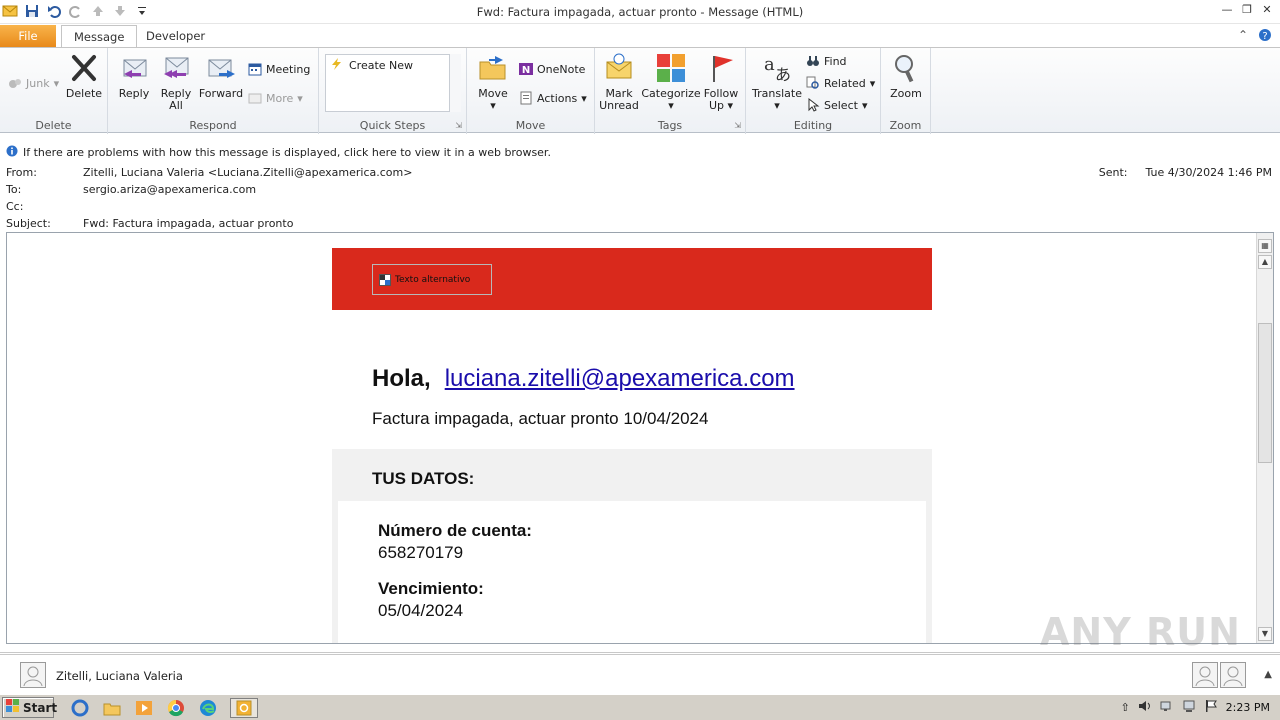 The image size is (1280, 720). Describe the element at coordinates (275, 98) in the screenshot. I see `more-button: More ▾` at that location.